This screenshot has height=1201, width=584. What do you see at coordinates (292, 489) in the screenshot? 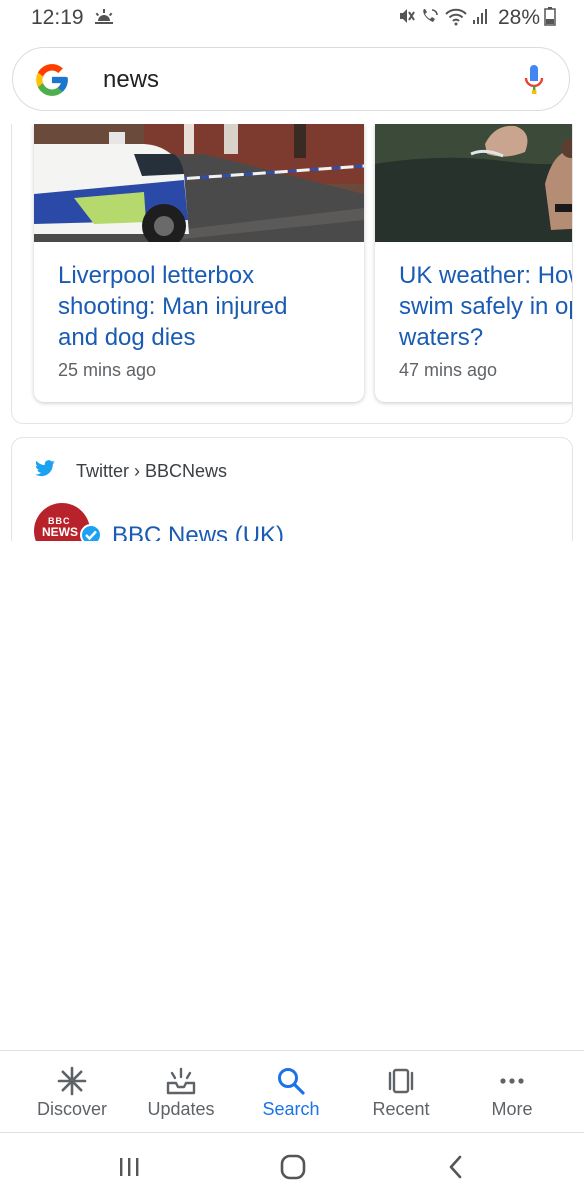
I see `twitter-card: Twitter › BBCNews BBC NEWS BBC News (UK)` at bounding box center [292, 489].